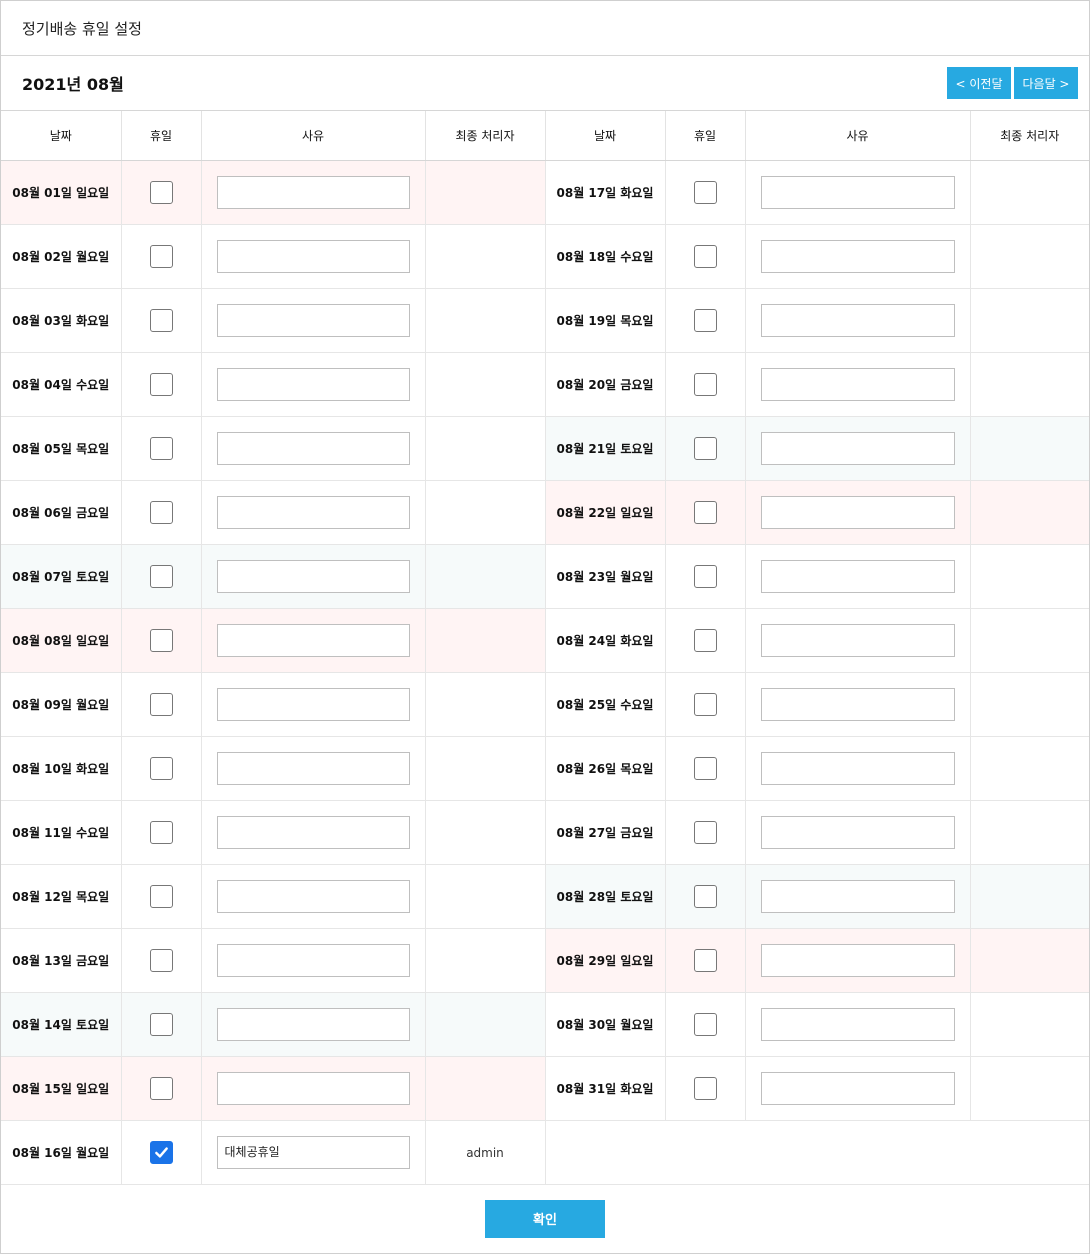 Image resolution: width=1090 pixels, height=1254 pixels. I want to click on date-label: 08월 28일 토요일, so click(605, 897).